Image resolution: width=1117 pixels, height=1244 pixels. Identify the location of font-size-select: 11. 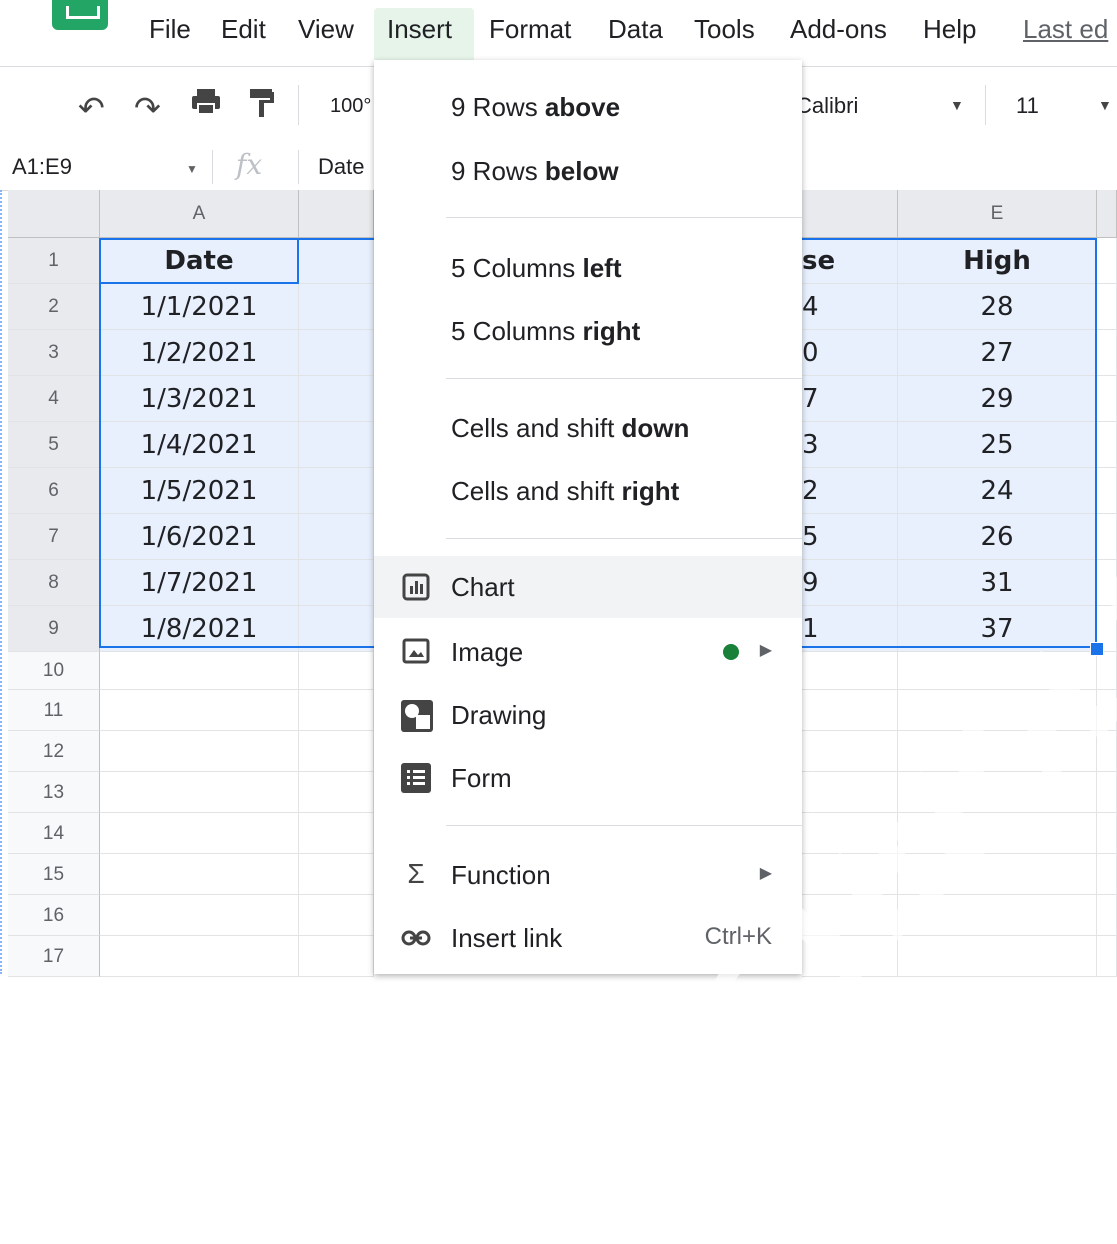
(1027, 106).